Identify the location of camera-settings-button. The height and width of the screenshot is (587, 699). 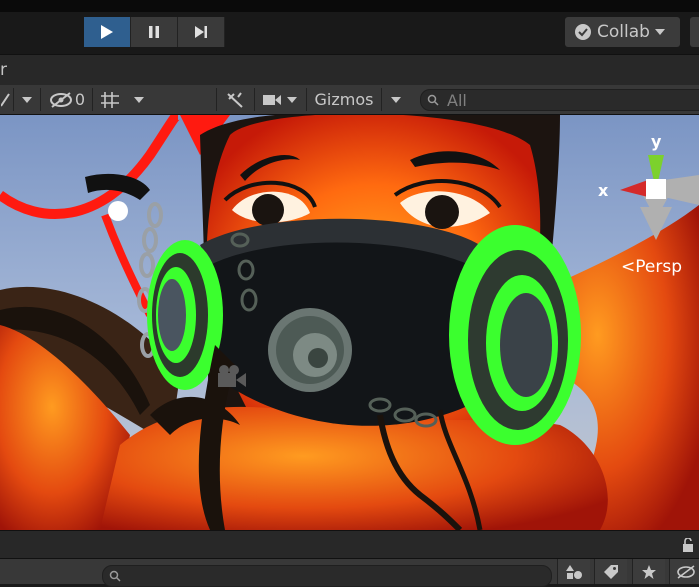
(280, 99).